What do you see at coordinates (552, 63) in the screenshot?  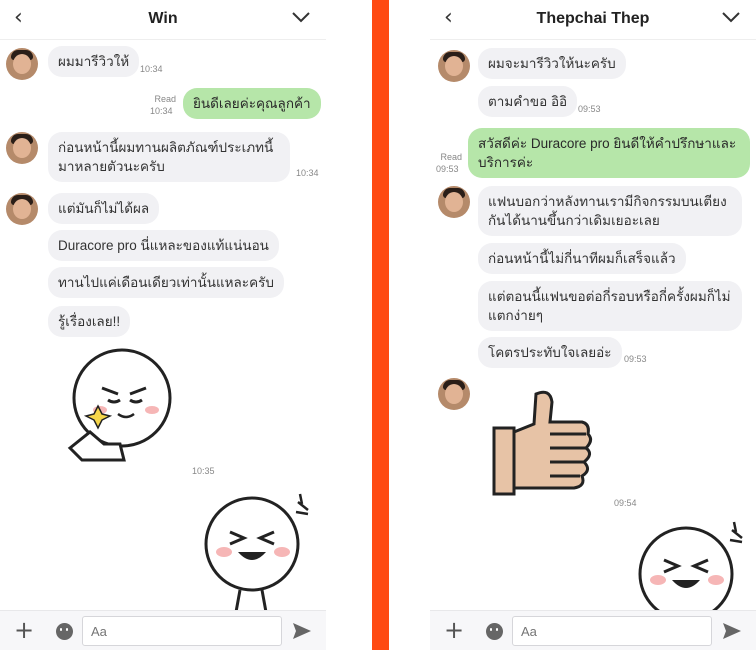 I see `incoming-message: ผมจะมารีวิวให้นะครับ` at bounding box center [552, 63].